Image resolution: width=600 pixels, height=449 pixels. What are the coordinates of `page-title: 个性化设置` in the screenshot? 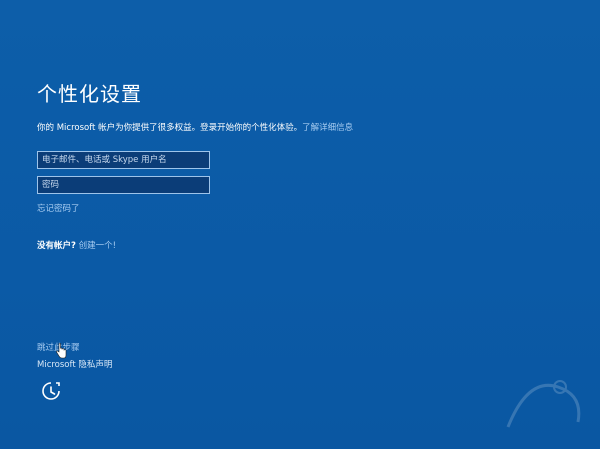 It's located at (89, 94).